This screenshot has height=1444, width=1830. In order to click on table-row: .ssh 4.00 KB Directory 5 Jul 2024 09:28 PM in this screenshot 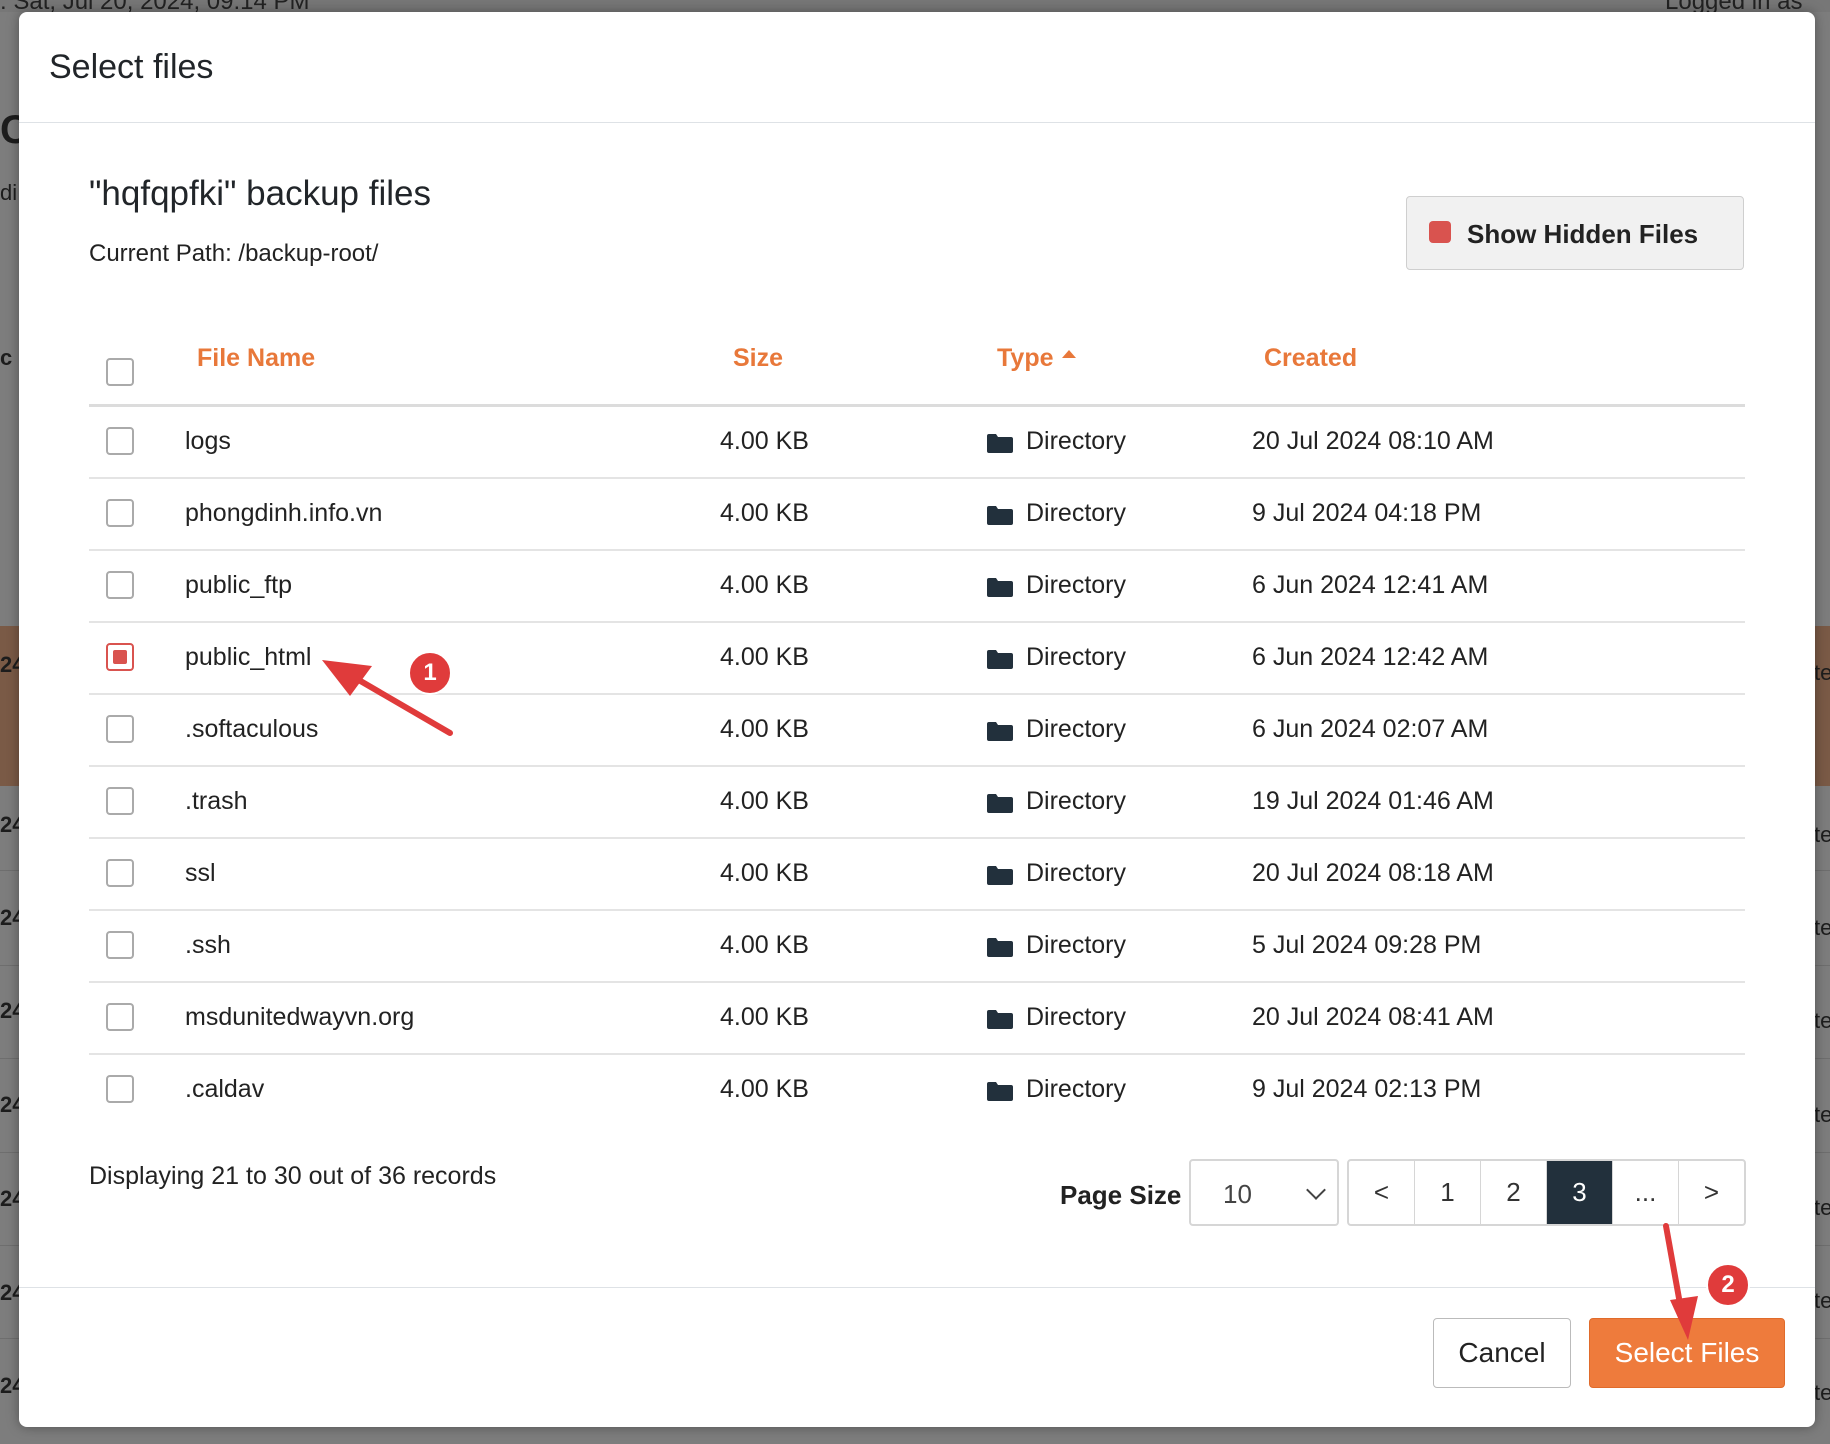, I will do `click(917, 947)`.